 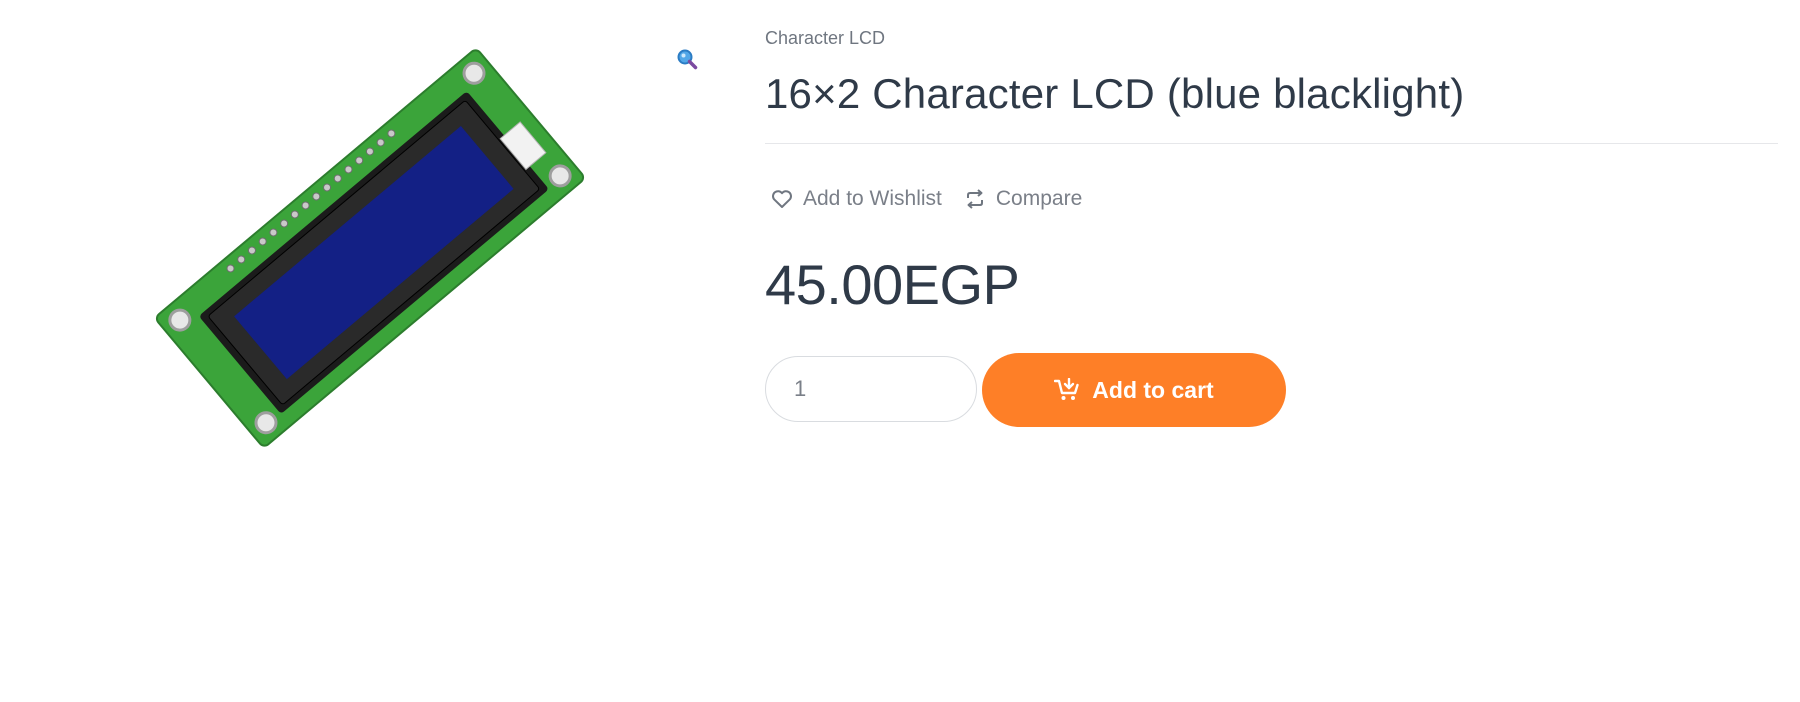 What do you see at coordinates (782, 199) in the screenshot?
I see `heart-icon` at bounding box center [782, 199].